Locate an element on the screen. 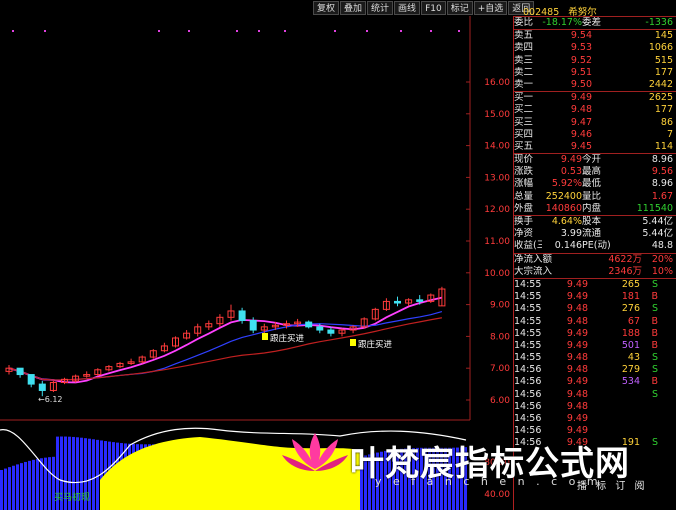 The image size is (676, 510). bid-price: 9.46 is located at coordinates (581, 134).